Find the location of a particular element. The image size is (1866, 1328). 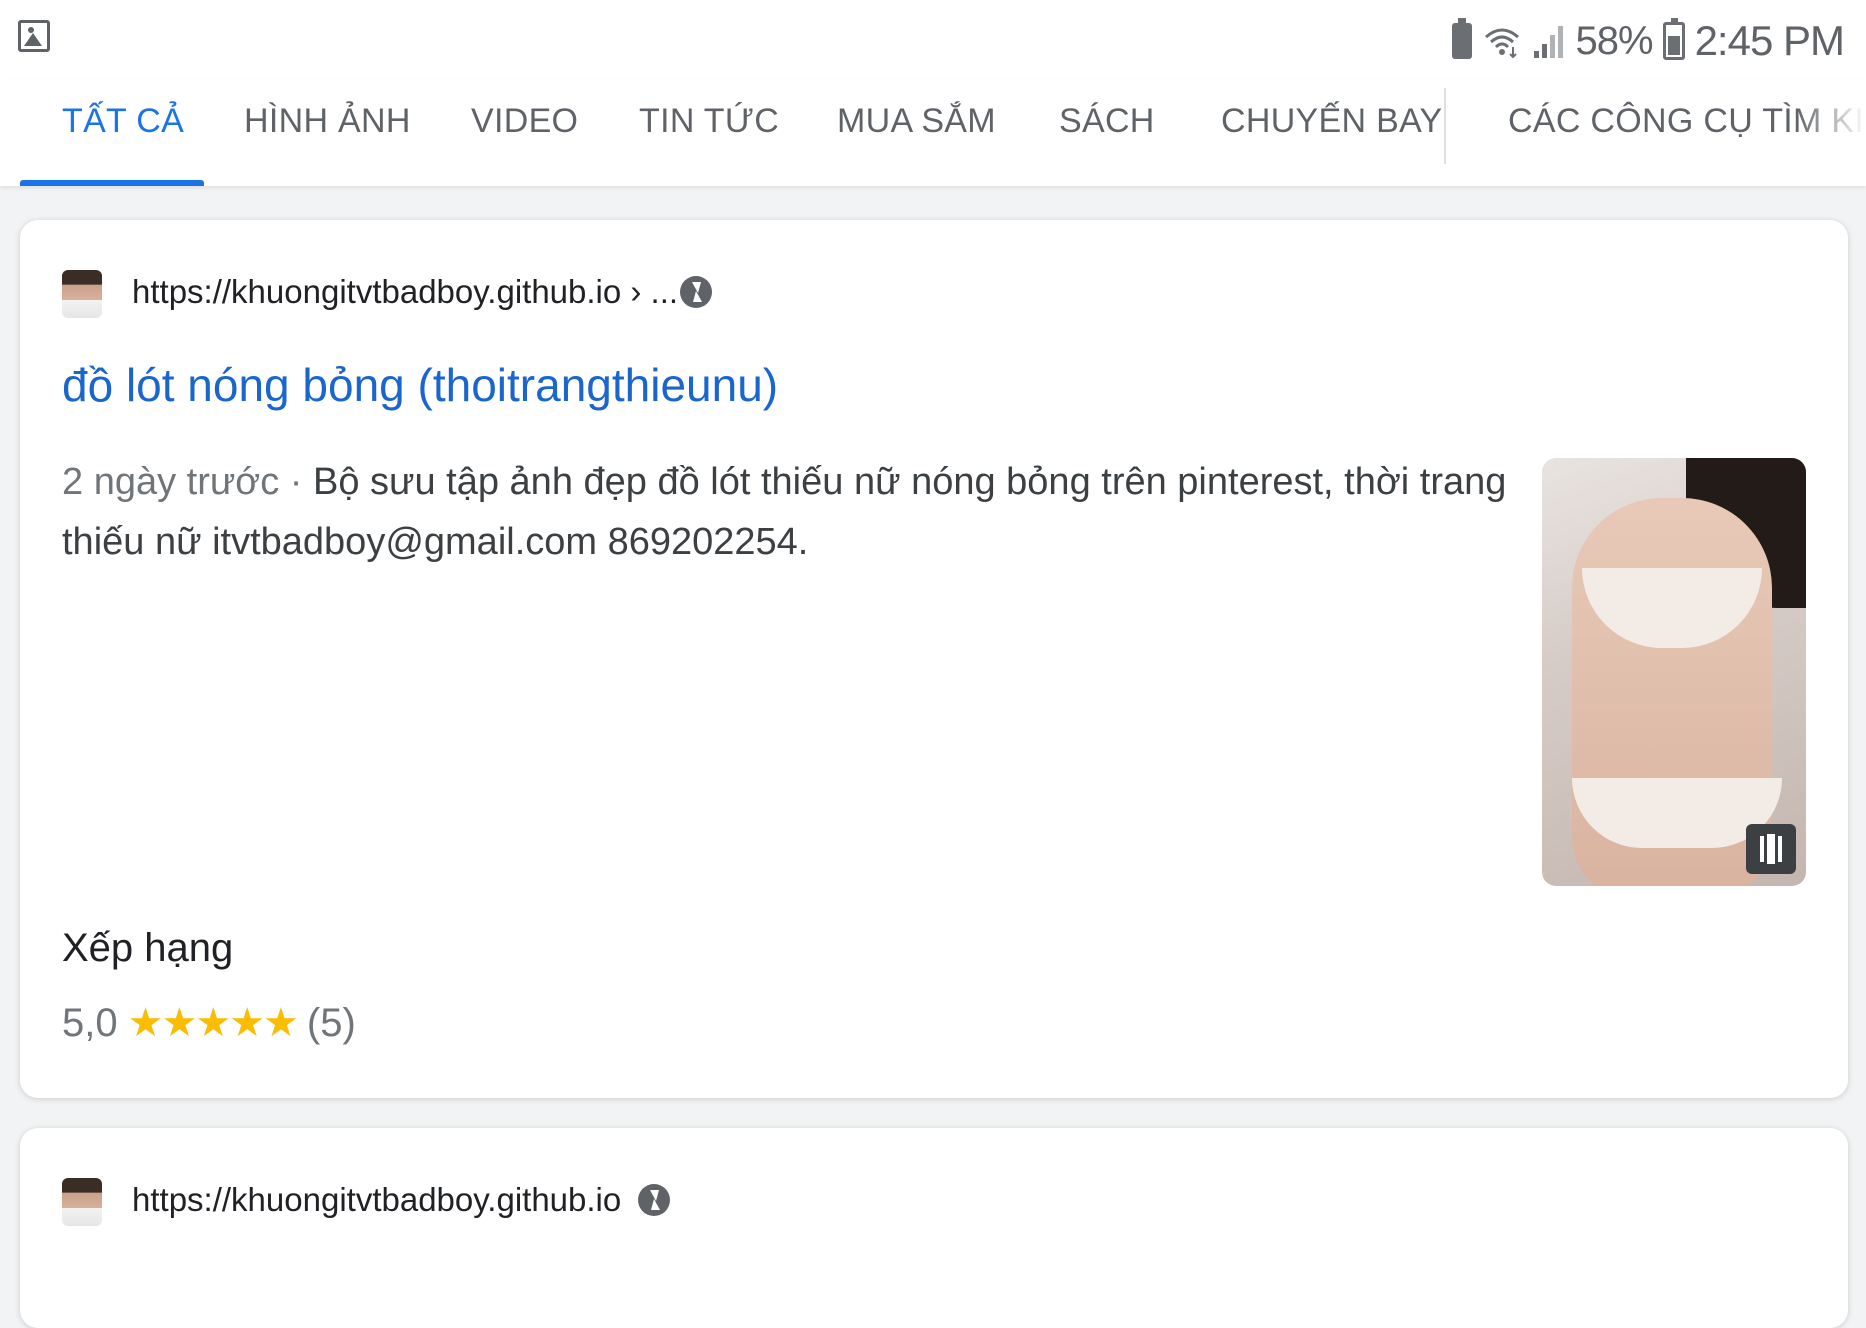

result-date: 2 ngày trước · is located at coordinates (187, 482).